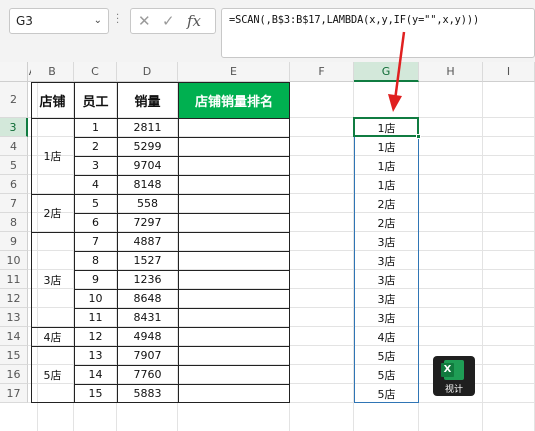 The height and width of the screenshot is (431, 535). What do you see at coordinates (95, 241) in the screenshot?
I see `employee-cell: 7` at bounding box center [95, 241].